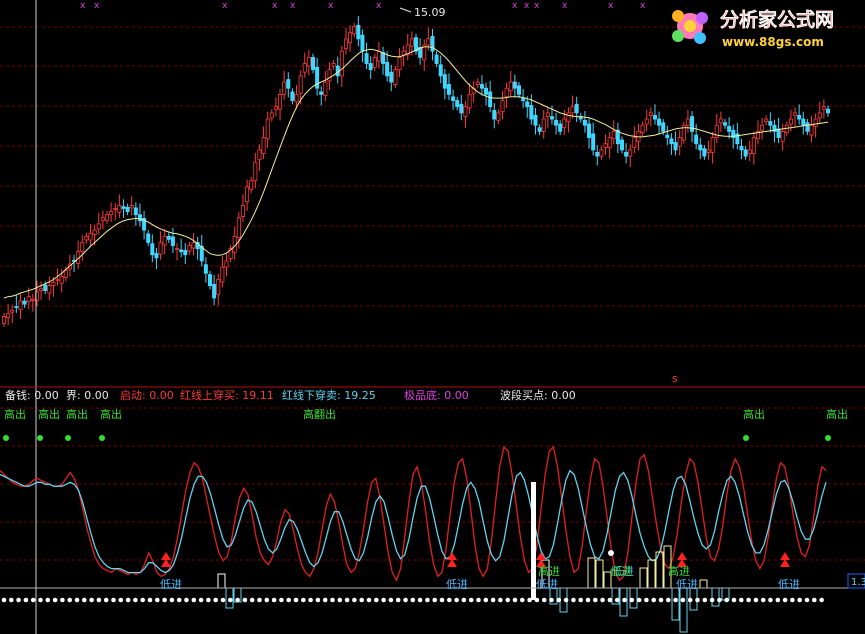 Image resolution: width=865 pixels, height=634 pixels. What do you see at coordinates (102, 438) in the screenshot?
I see `high-signal-dot` at bounding box center [102, 438].